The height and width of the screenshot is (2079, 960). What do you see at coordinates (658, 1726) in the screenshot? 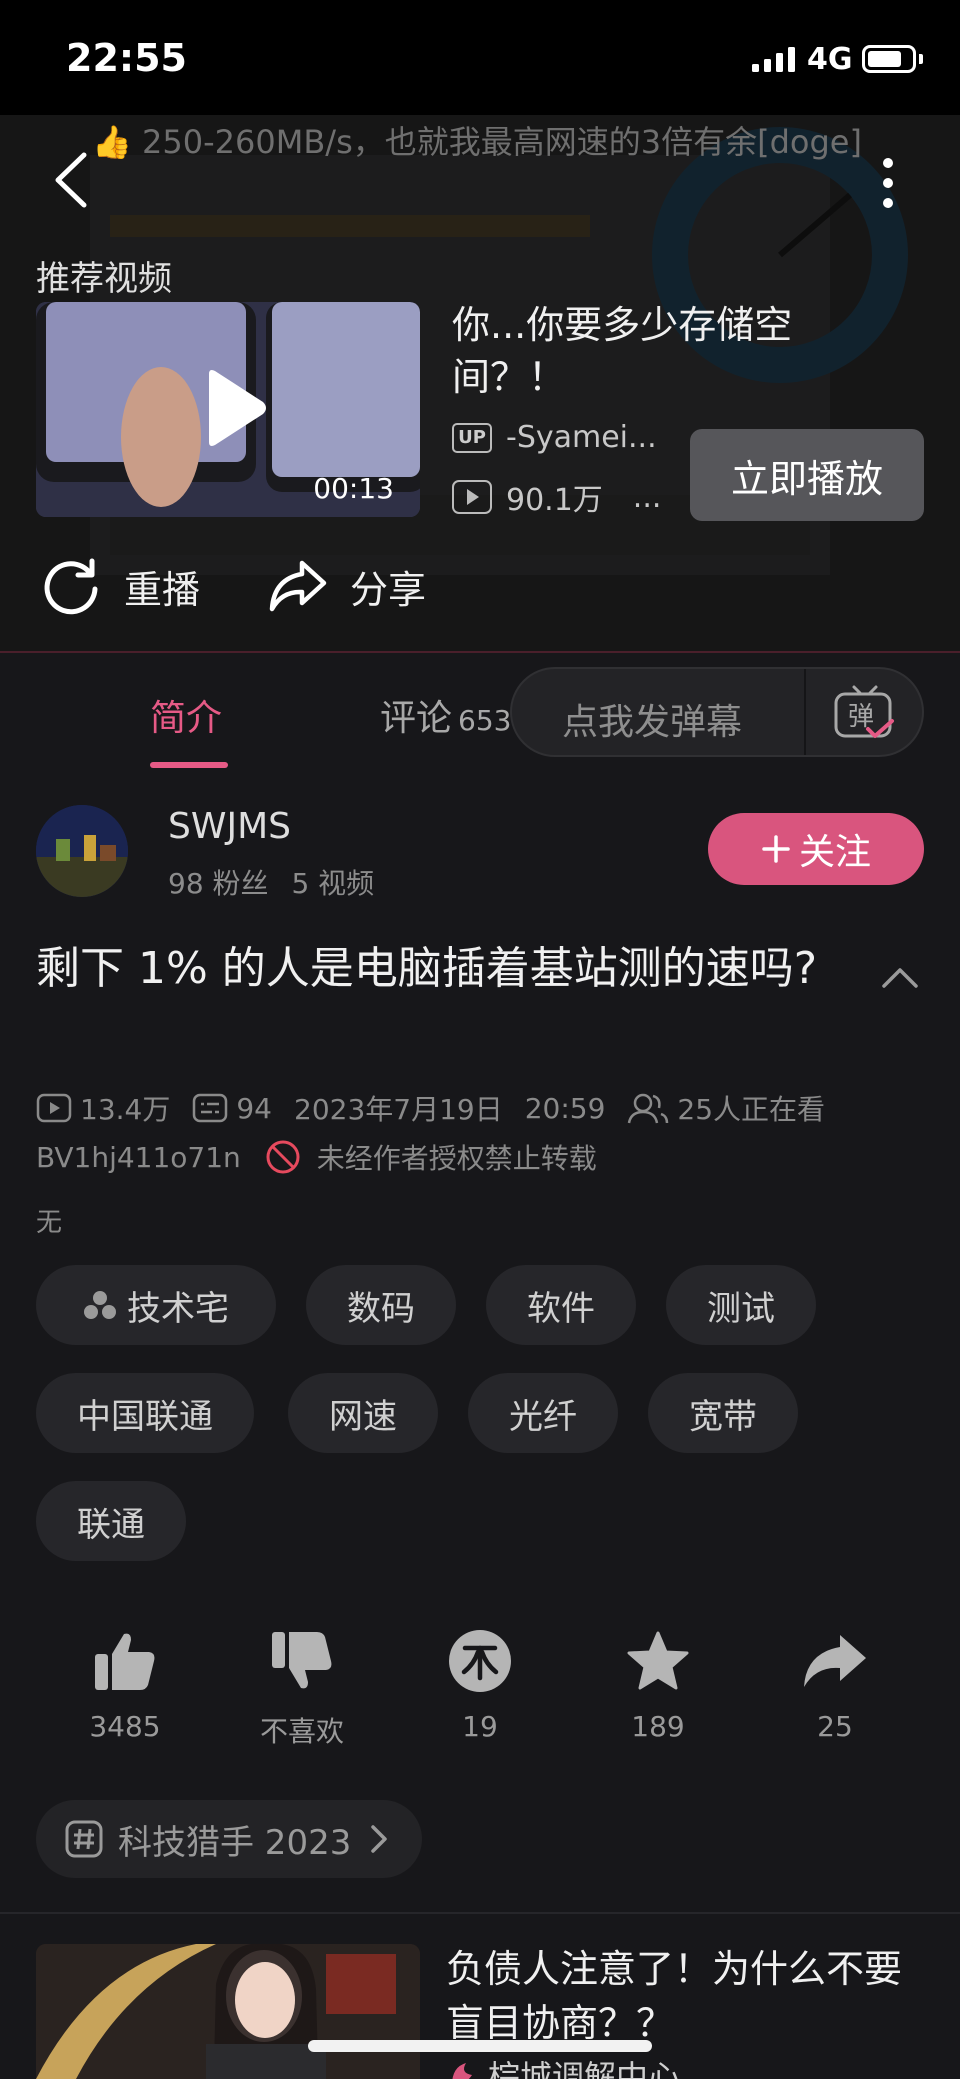
I see `favorite-count: 189` at bounding box center [658, 1726].